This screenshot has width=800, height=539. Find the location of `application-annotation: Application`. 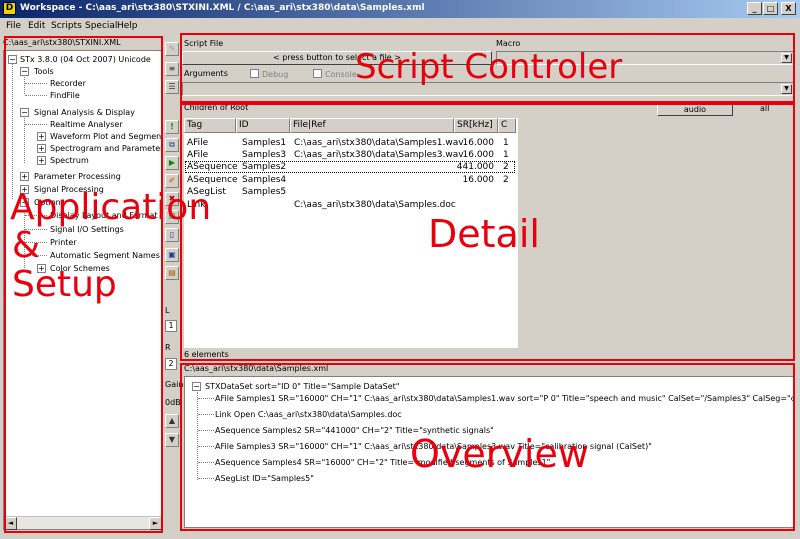

application-annotation: Application is located at coordinates (111, 207).